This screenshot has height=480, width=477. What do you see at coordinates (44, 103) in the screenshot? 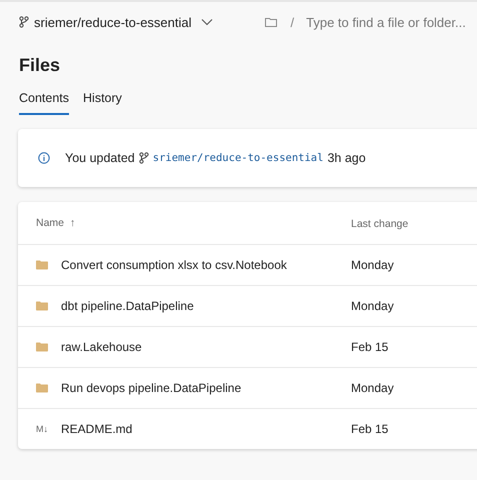
I see `tab: Contents` at bounding box center [44, 103].